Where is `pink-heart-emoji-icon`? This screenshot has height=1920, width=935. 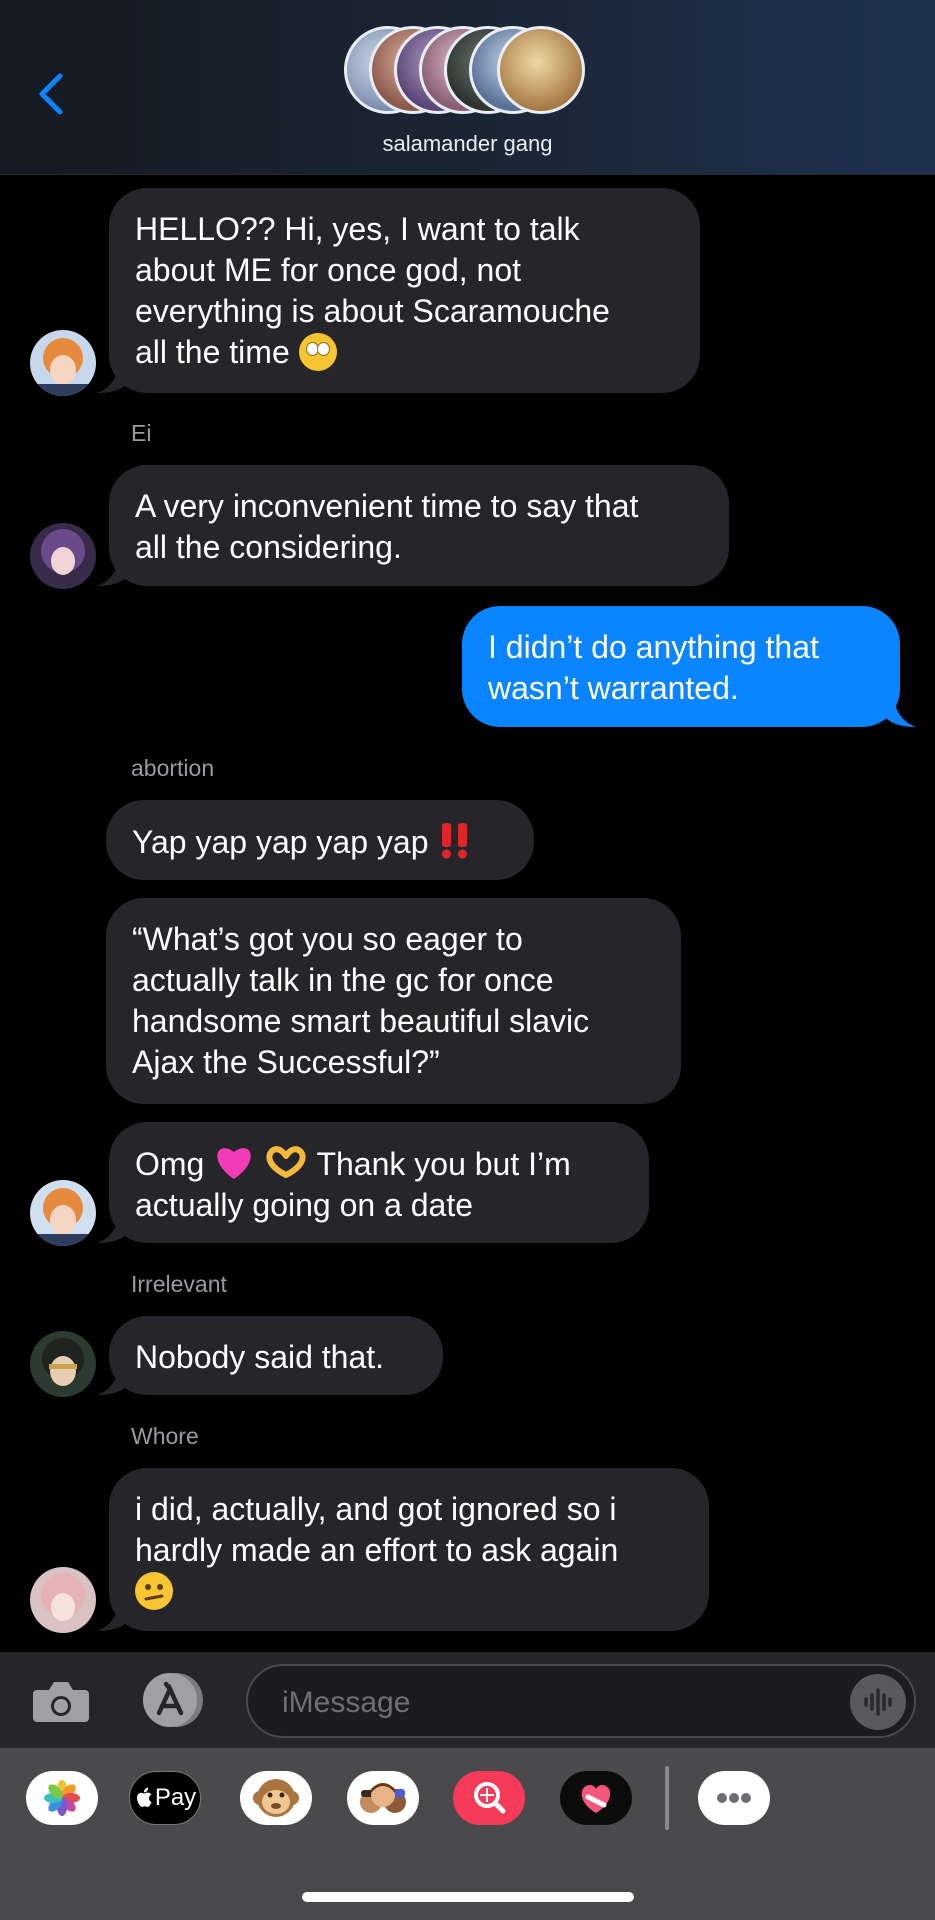 pink-heart-emoji-icon is located at coordinates (234, 1163).